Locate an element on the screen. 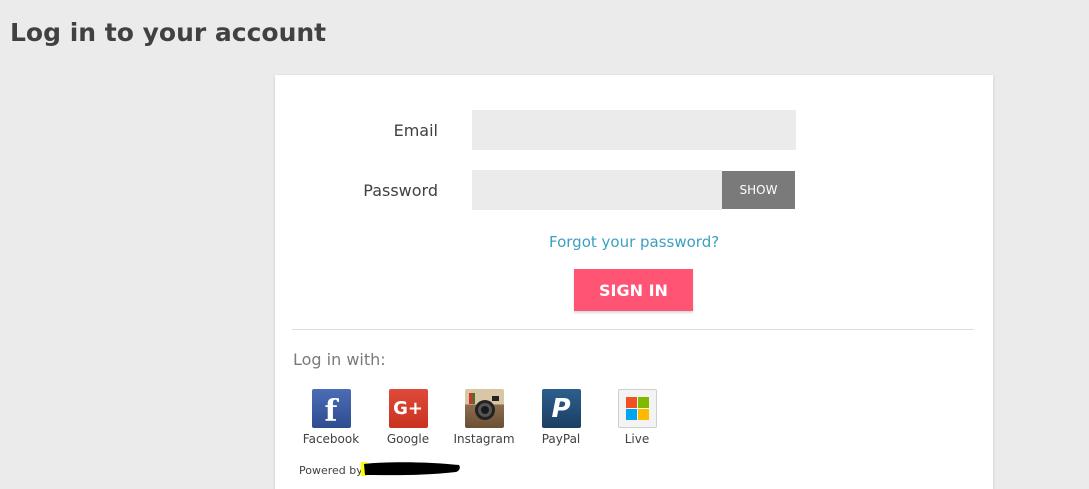 This screenshot has width=1089, height=489. sign-in-button: SIGN IN is located at coordinates (633, 290).